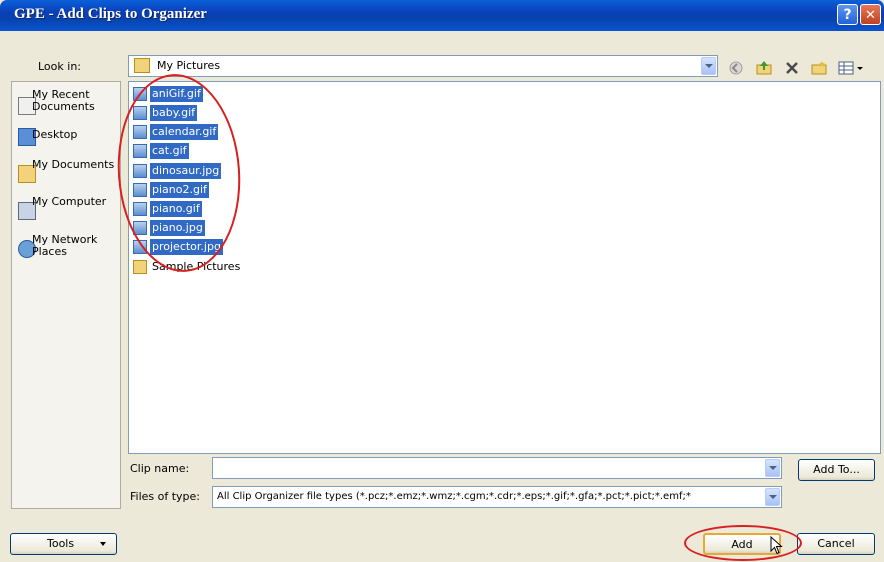 The height and width of the screenshot is (562, 884). What do you see at coordinates (776, 545) in the screenshot?
I see `mouse-cursor-icon` at bounding box center [776, 545].